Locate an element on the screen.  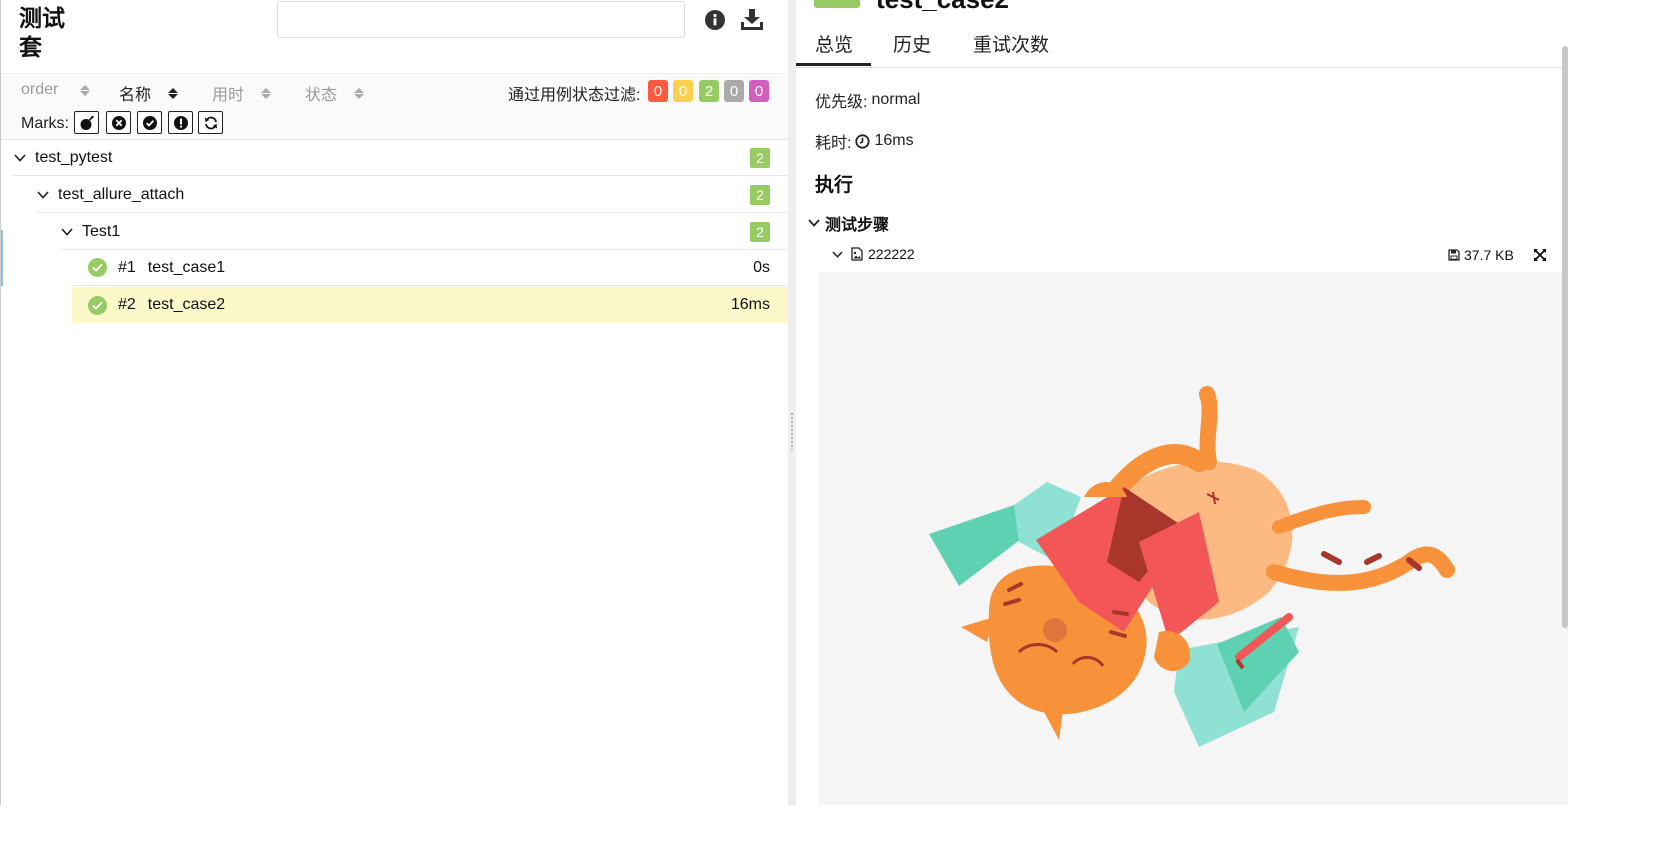
bomb-icon is located at coordinates (86, 122).